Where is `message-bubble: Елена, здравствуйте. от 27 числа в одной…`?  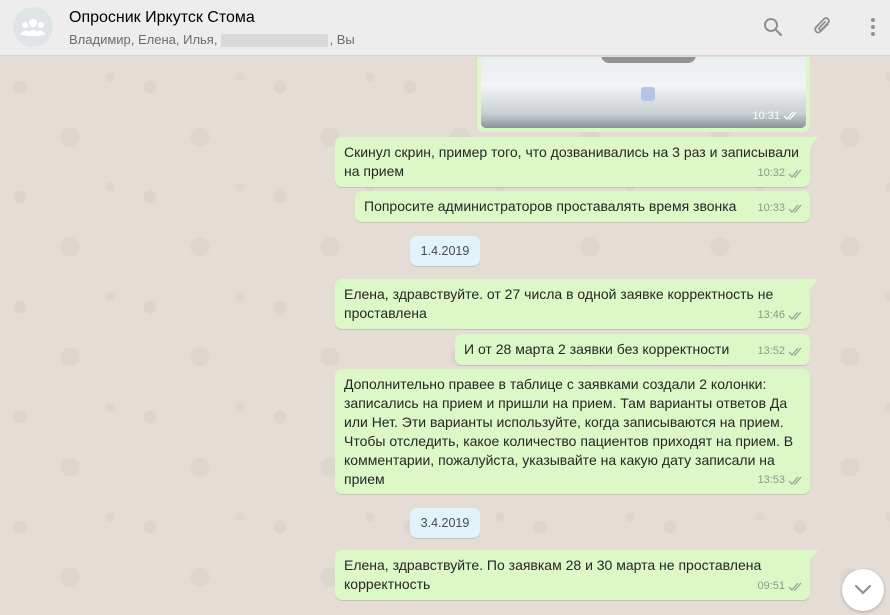 message-bubble: Елена, здравствуйте. от 27 числа в одной… is located at coordinates (576, 304).